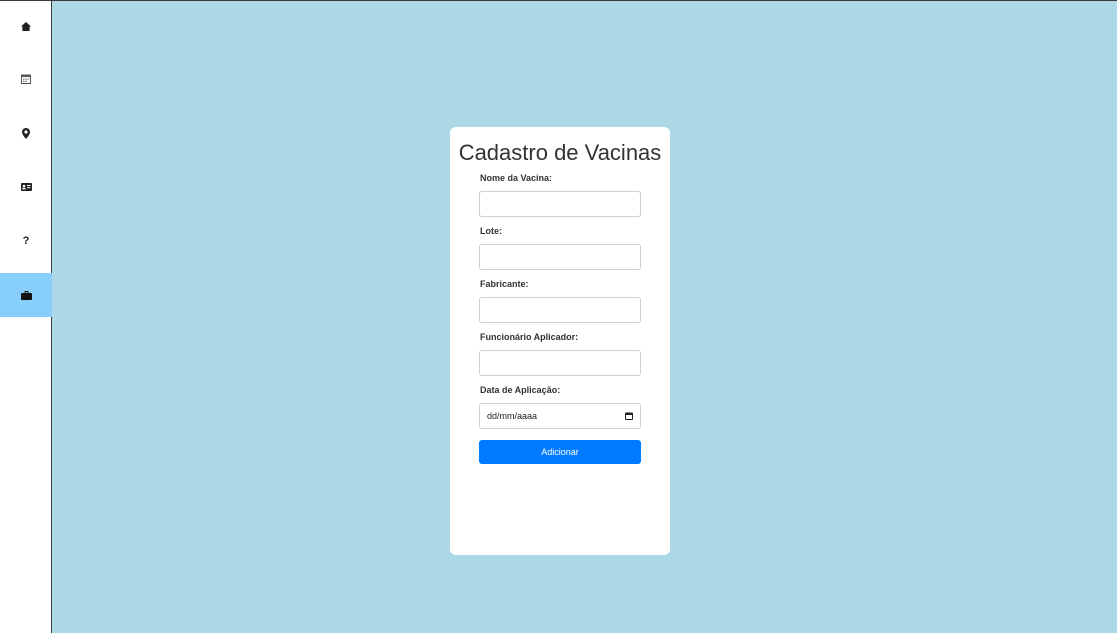  What do you see at coordinates (491, 231) in the screenshot?
I see `batch-label: Lote:` at bounding box center [491, 231].